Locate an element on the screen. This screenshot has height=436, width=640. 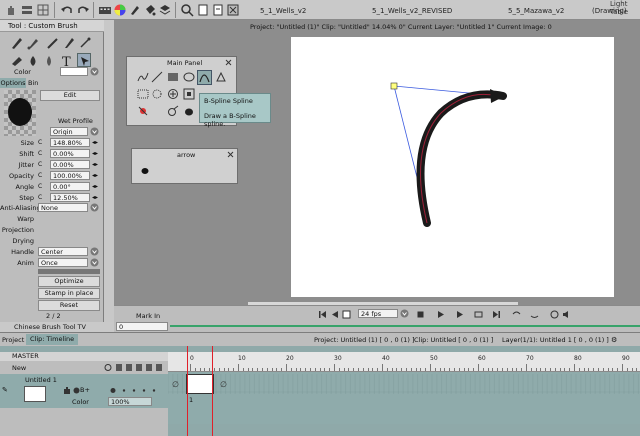
optimize-button: Optimize is located at coordinates (69, 281).